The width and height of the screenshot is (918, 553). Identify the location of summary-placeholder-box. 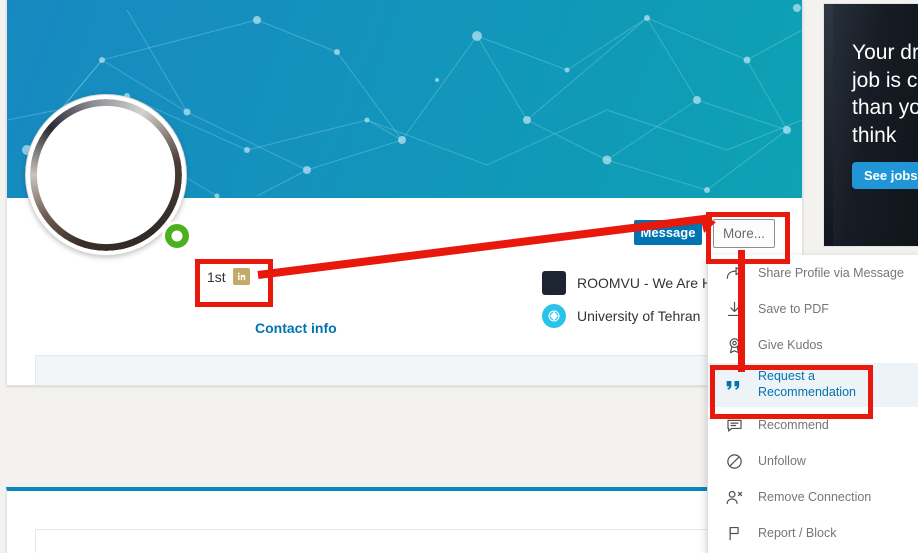
(405, 370).